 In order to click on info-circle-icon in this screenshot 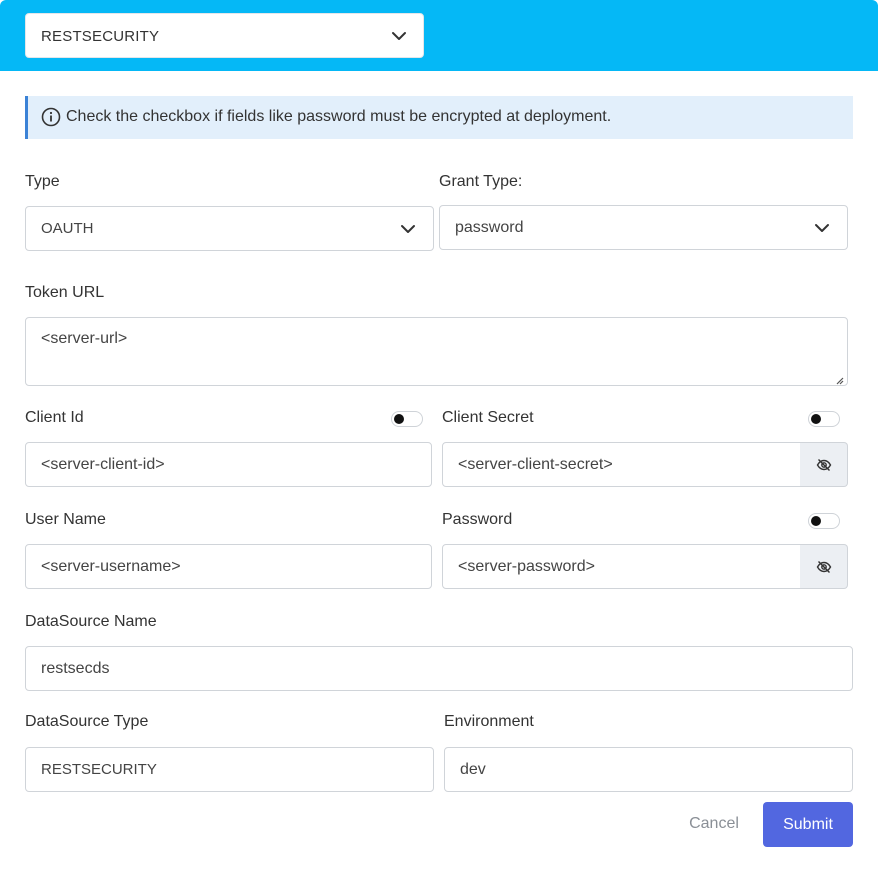, I will do `click(51, 117)`.